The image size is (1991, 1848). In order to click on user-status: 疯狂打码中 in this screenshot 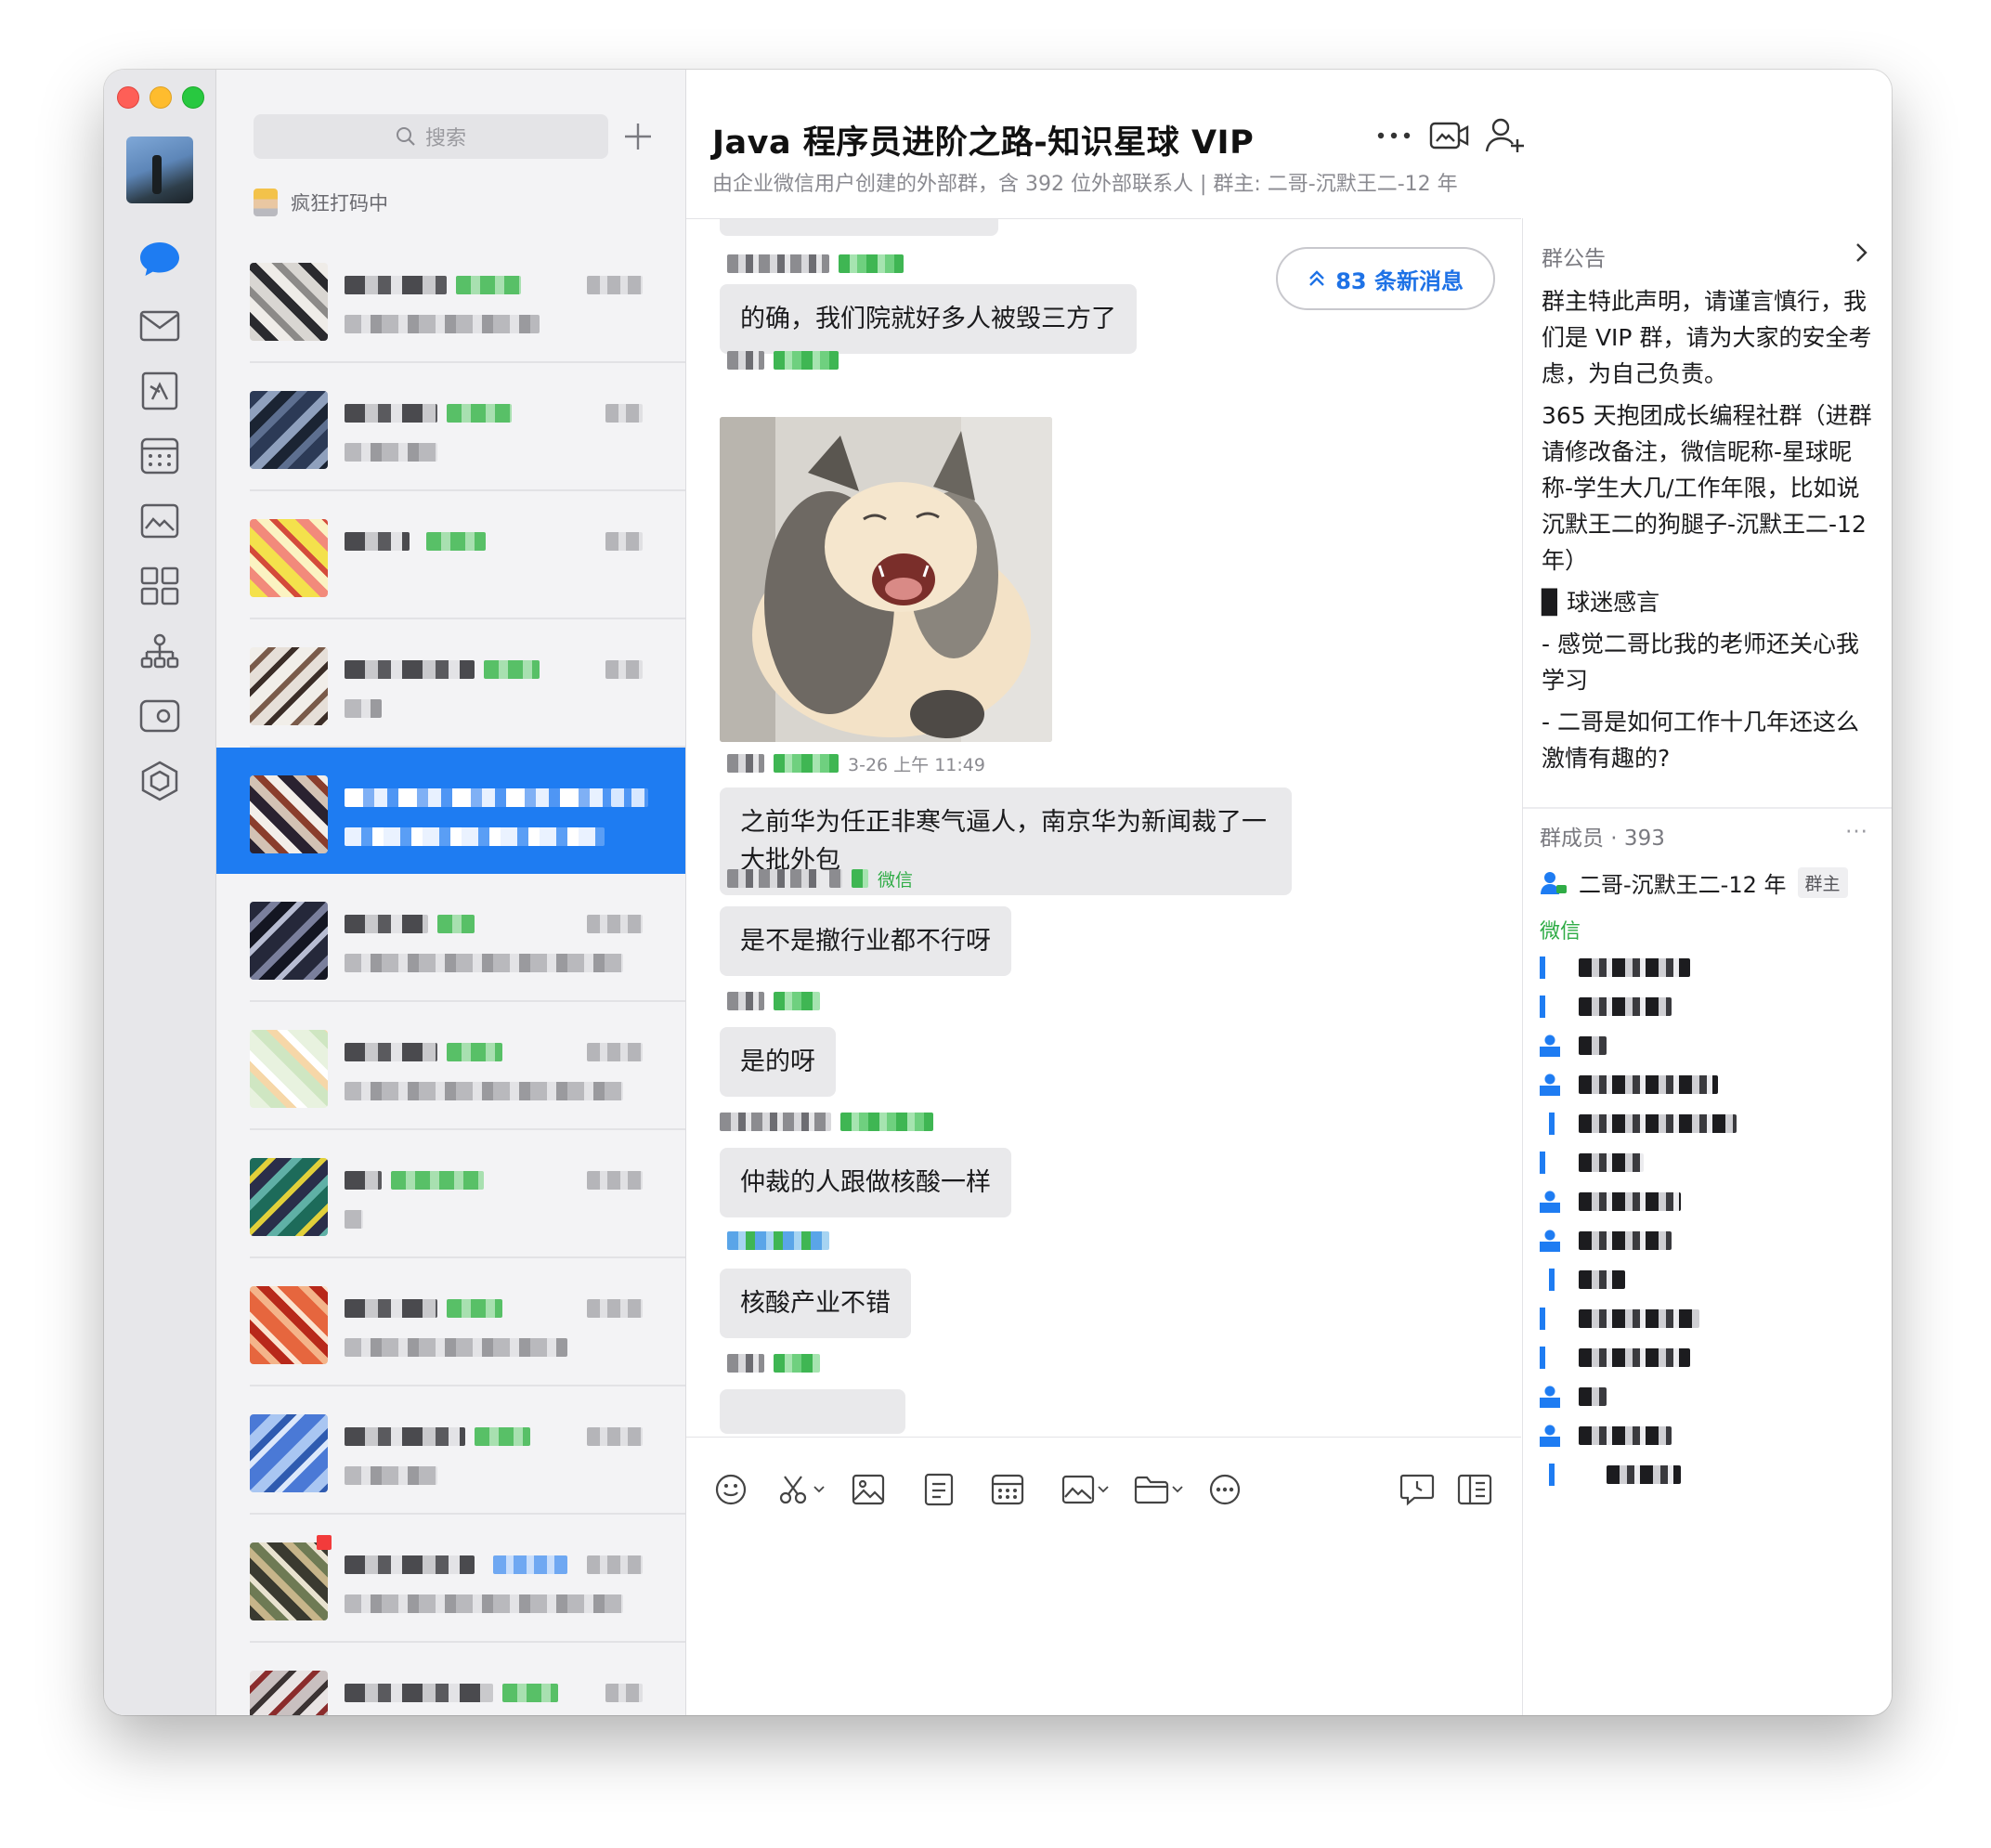, I will do `click(321, 203)`.